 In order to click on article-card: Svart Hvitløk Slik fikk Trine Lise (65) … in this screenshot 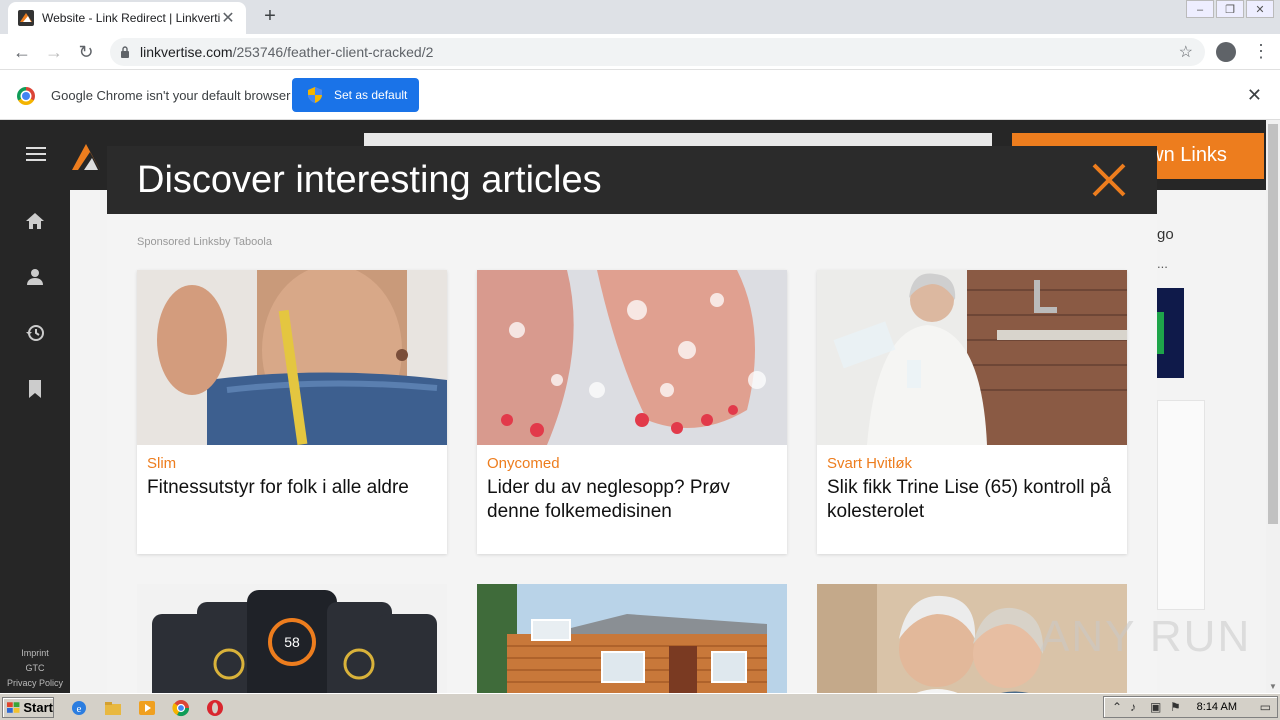, I will do `click(972, 412)`.